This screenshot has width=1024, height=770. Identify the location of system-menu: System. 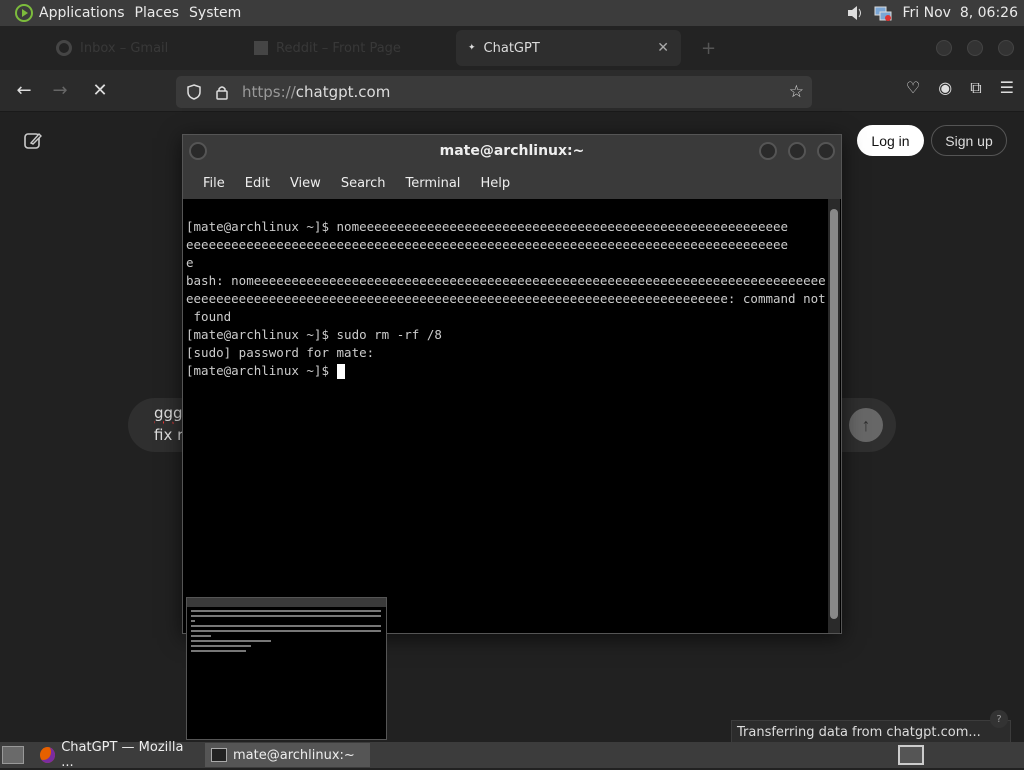
(215, 13).